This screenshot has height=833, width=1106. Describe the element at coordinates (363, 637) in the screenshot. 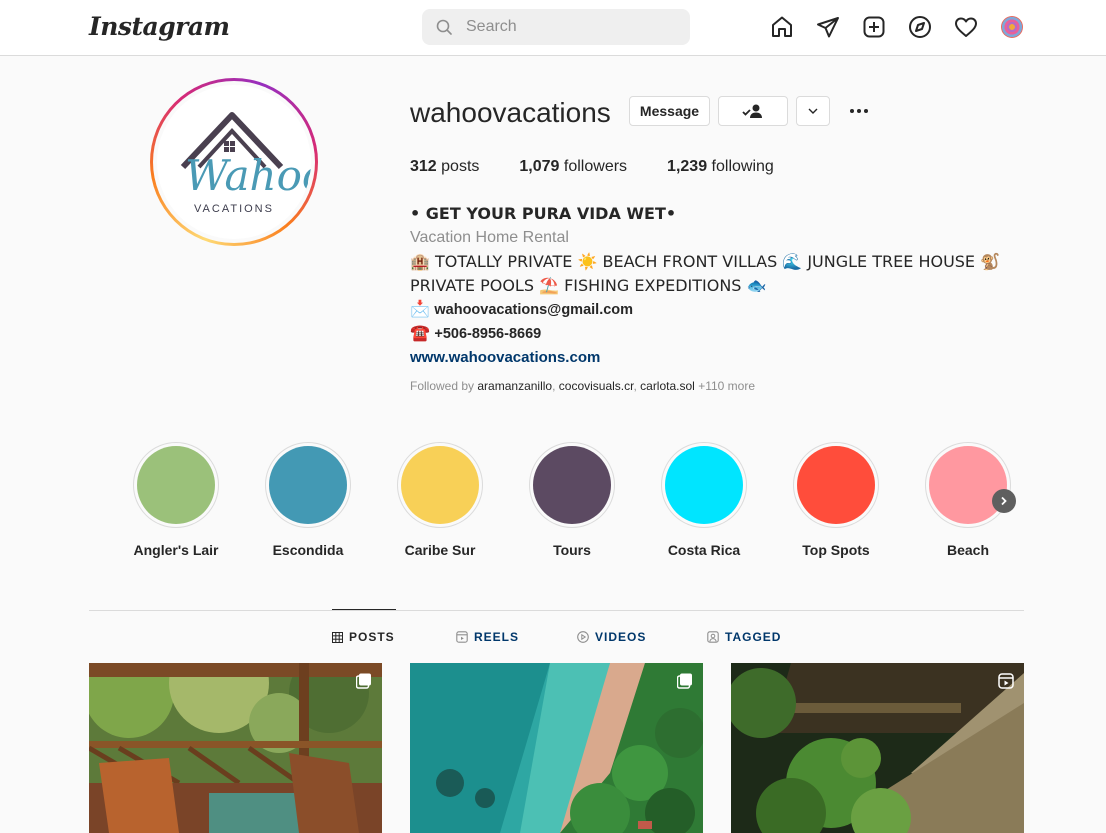

I see `tab-posts: POSTS` at that location.